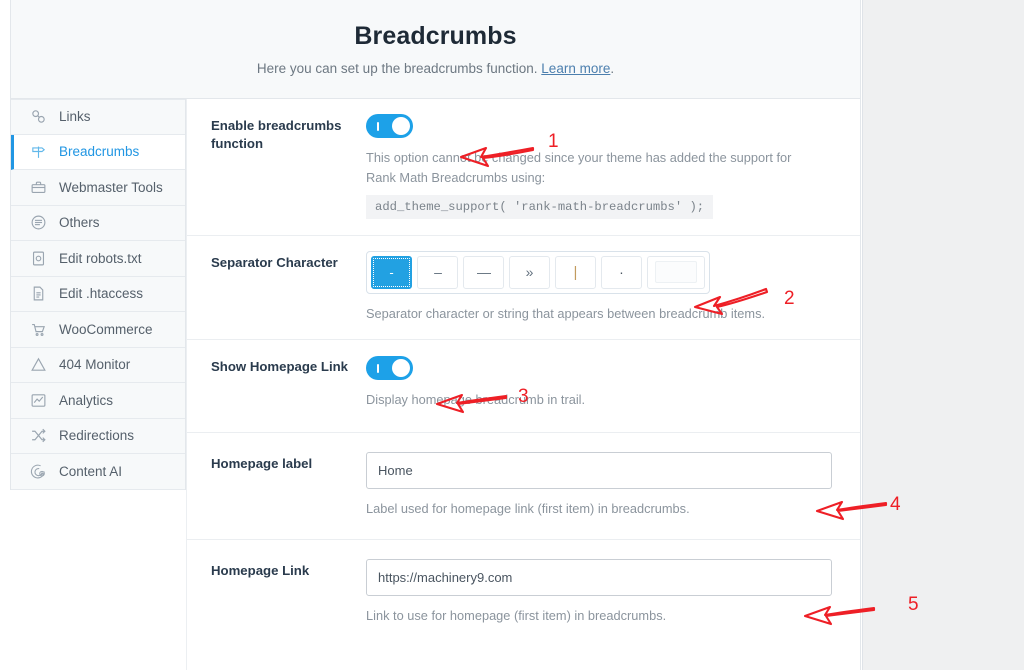 The image size is (1024, 670). What do you see at coordinates (612, 68) in the screenshot?
I see `page-subtitle-period: .` at bounding box center [612, 68].